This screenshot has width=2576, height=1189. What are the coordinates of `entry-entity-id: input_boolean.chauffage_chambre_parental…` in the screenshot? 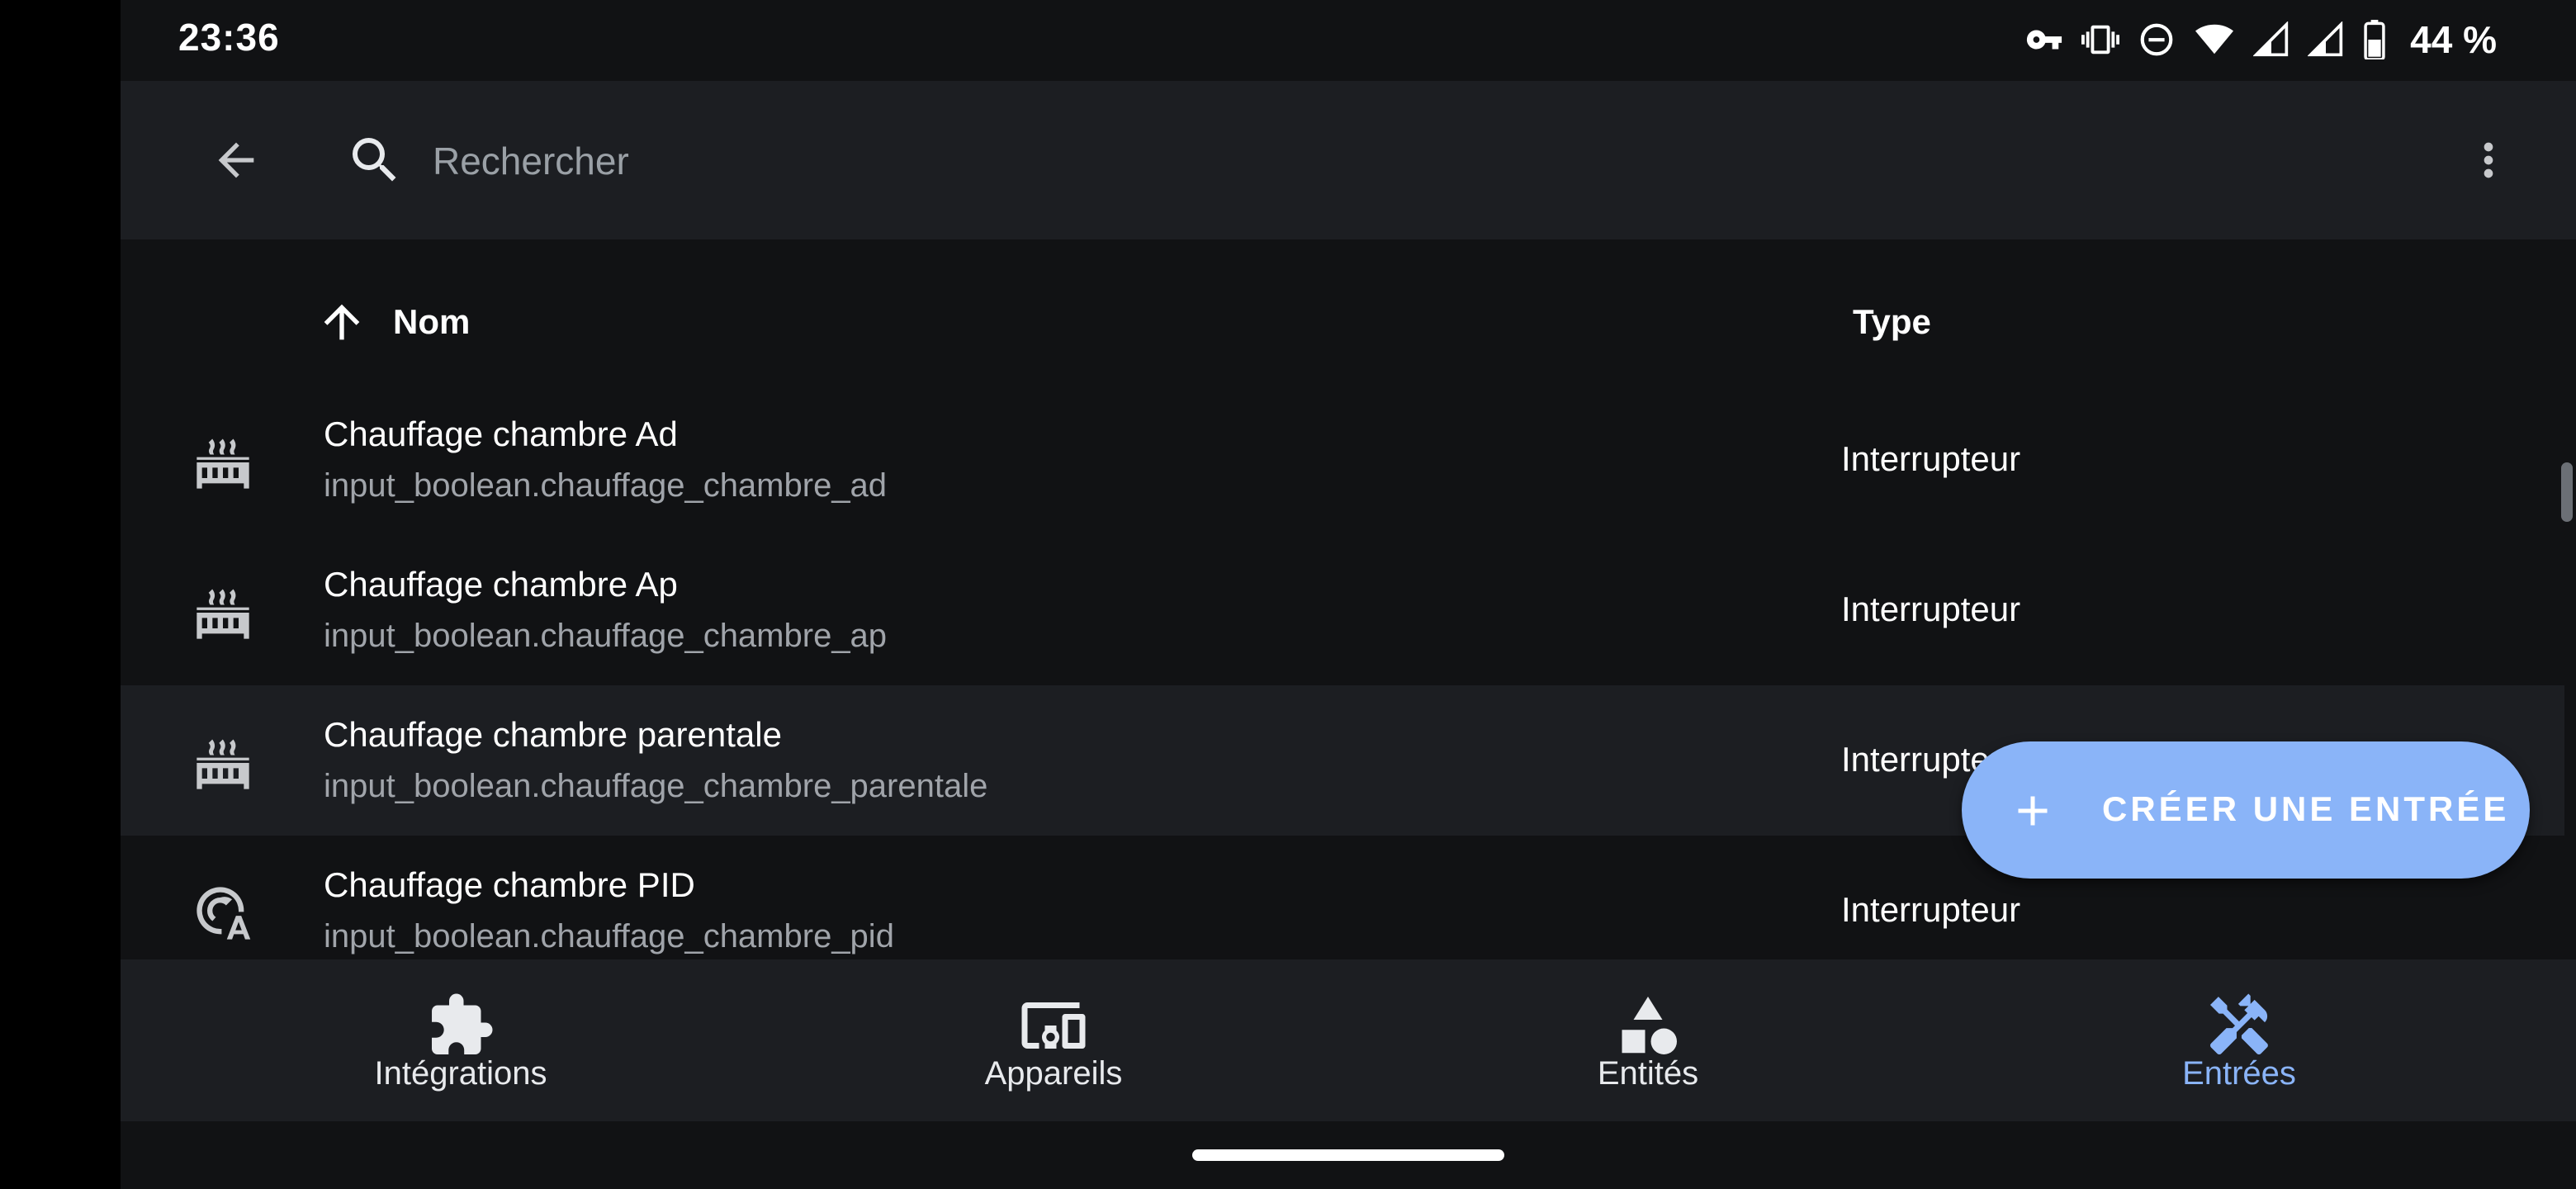 It's located at (656, 786).